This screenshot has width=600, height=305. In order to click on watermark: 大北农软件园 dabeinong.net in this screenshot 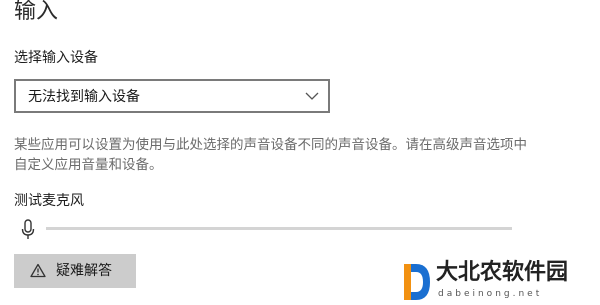, I will do `click(496, 281)`.